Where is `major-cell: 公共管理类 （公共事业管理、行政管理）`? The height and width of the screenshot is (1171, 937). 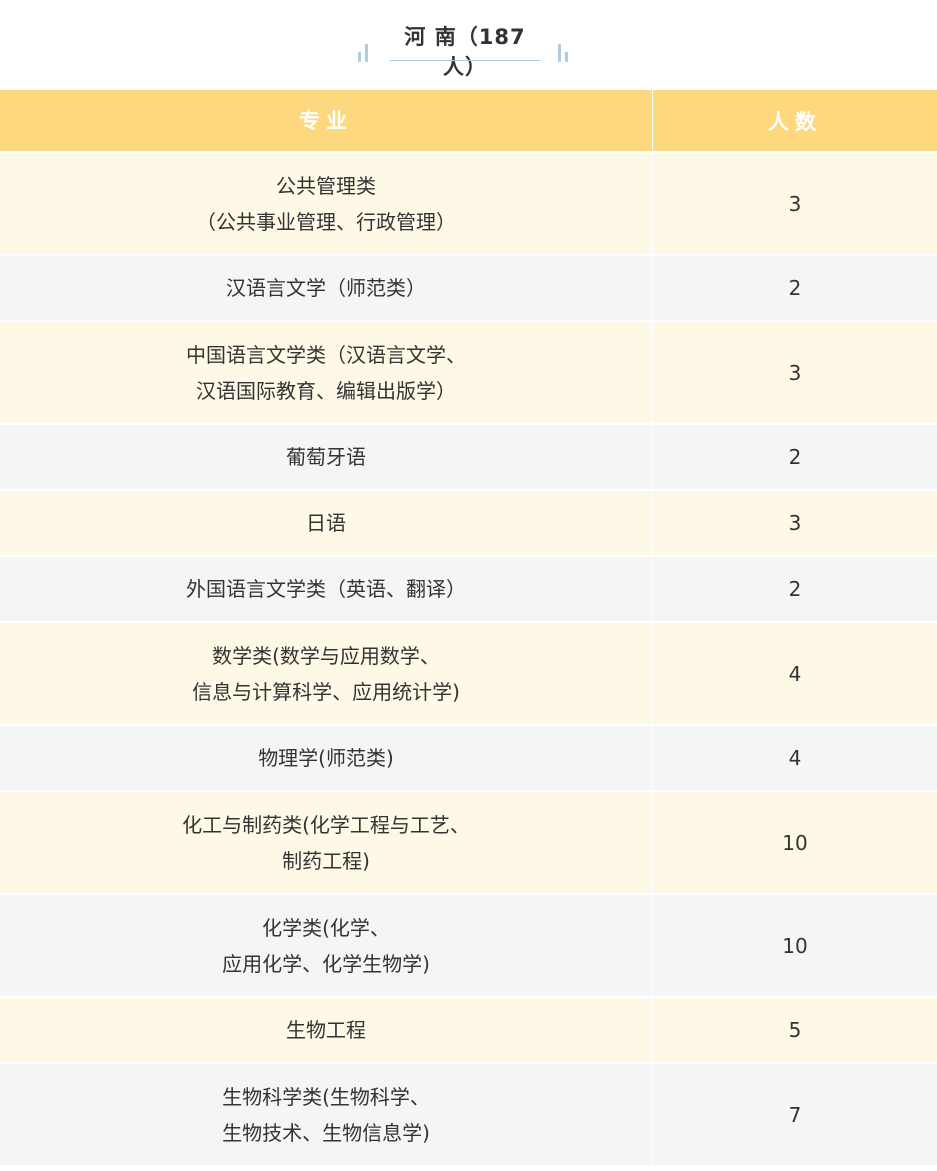
major-cell: 公共管理类 （公共事业管理、行政管理） is located at coordinates (326, 203).